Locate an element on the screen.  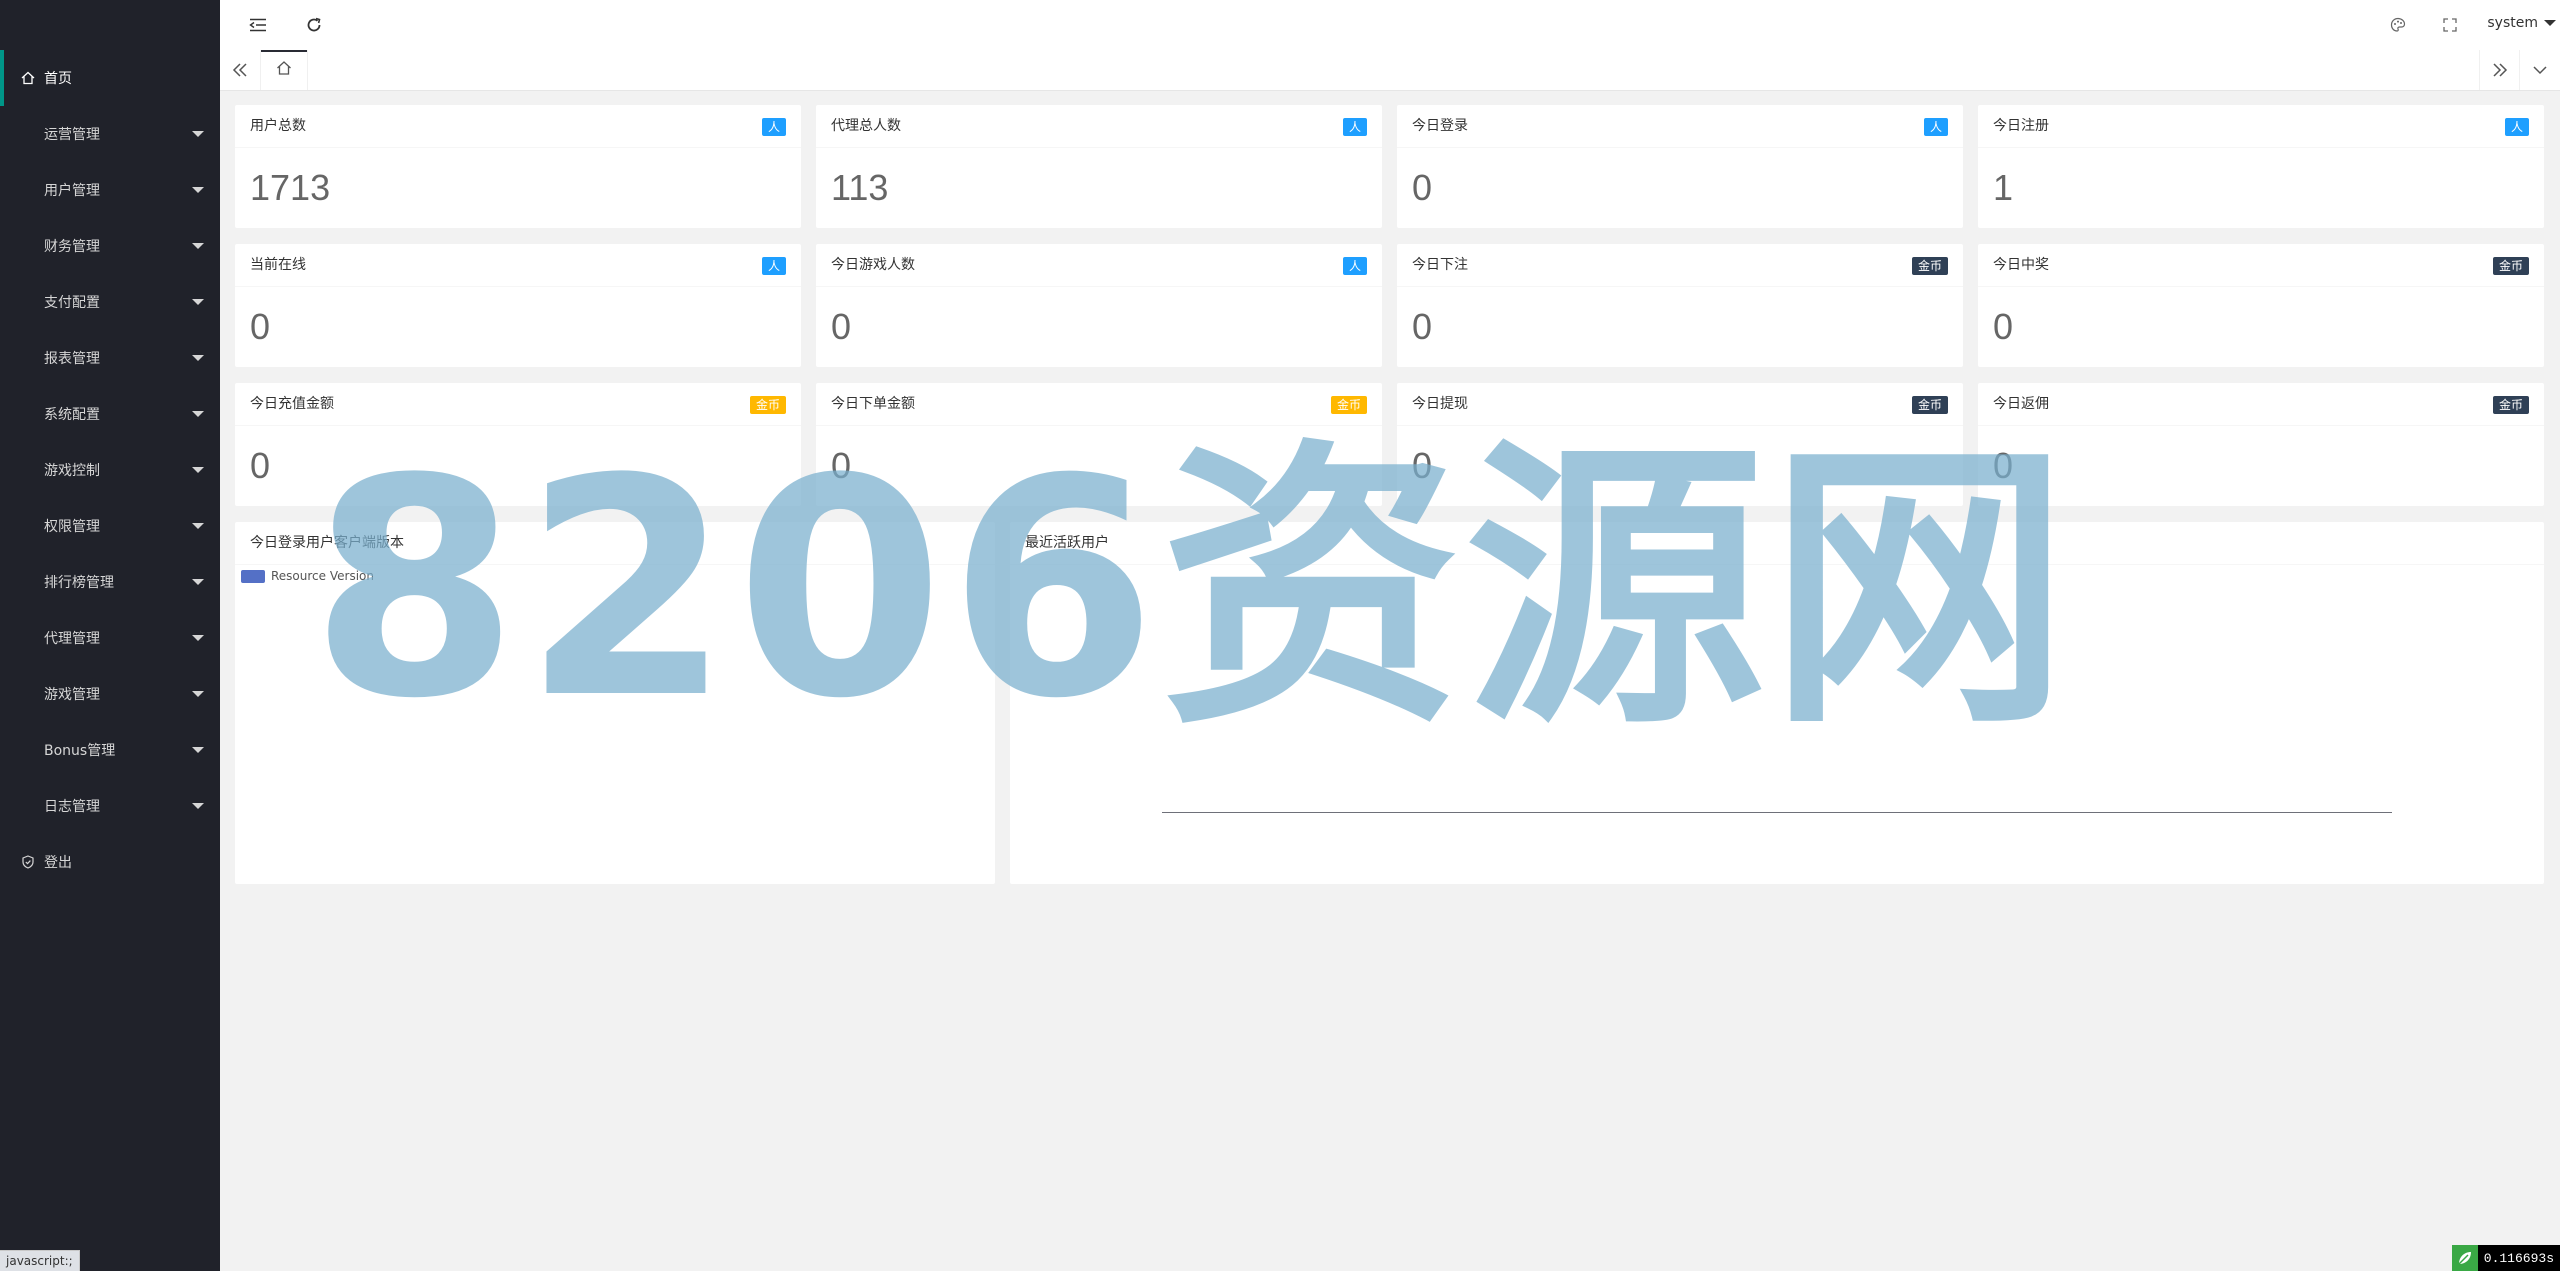
sidebar-item-label: 首页 is located at coordinates (58, 79).